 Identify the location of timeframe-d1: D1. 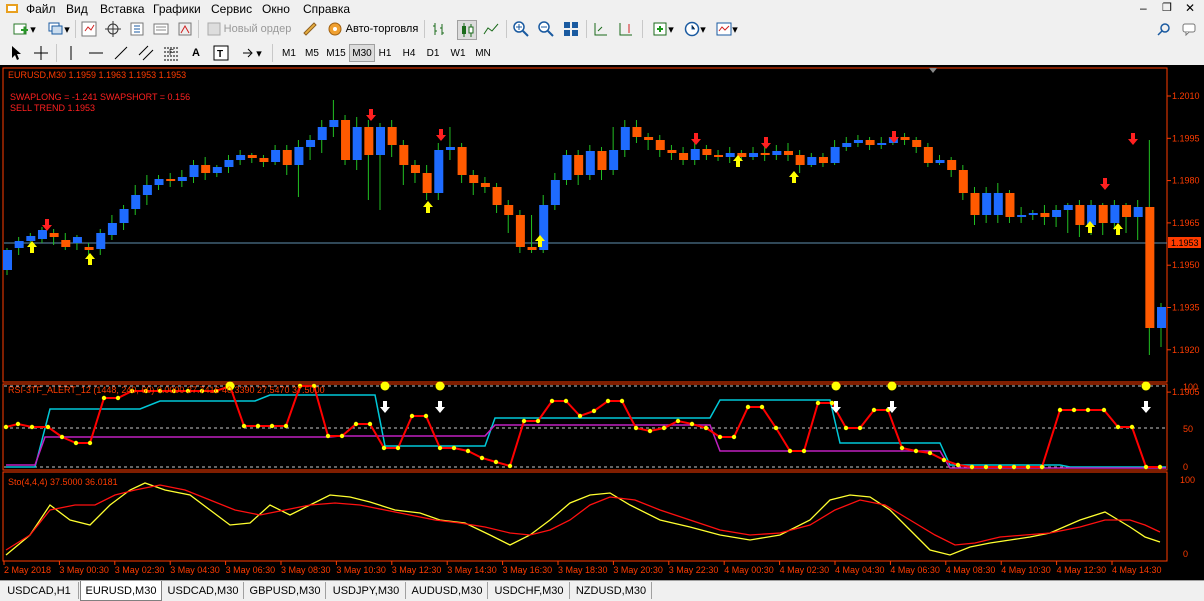
(433, 53).